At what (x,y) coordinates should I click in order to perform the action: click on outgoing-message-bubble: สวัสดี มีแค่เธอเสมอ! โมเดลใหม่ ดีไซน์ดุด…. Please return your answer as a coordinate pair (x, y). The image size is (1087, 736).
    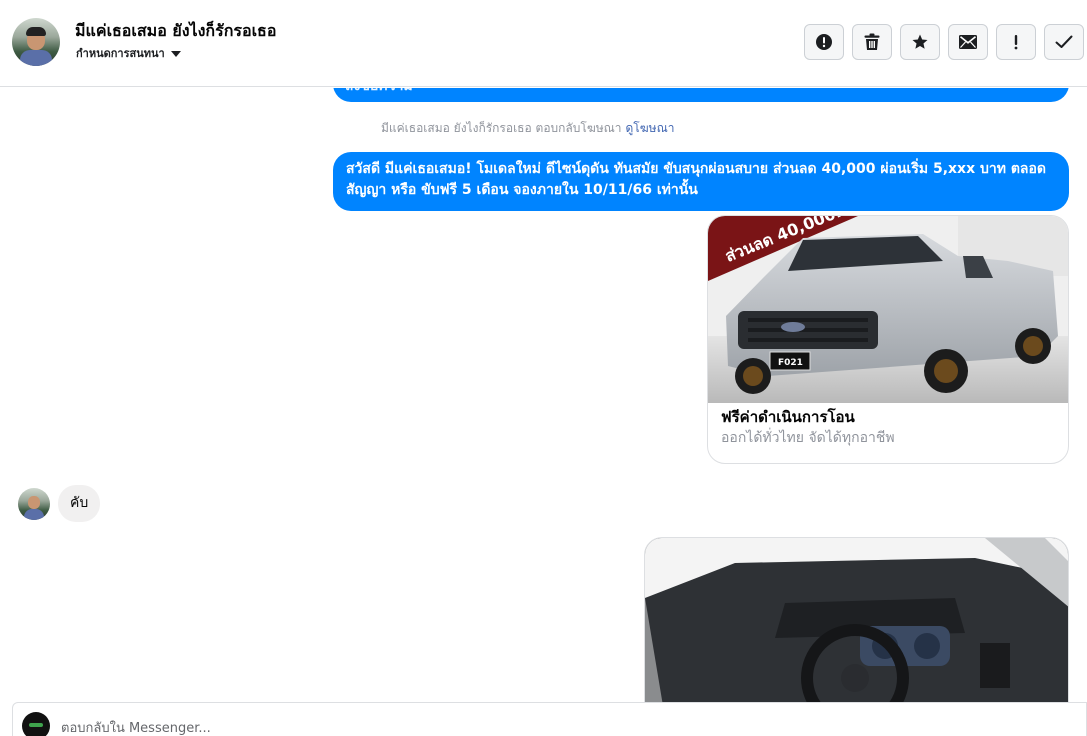
    Looking at the image, I should click on (701, 181).